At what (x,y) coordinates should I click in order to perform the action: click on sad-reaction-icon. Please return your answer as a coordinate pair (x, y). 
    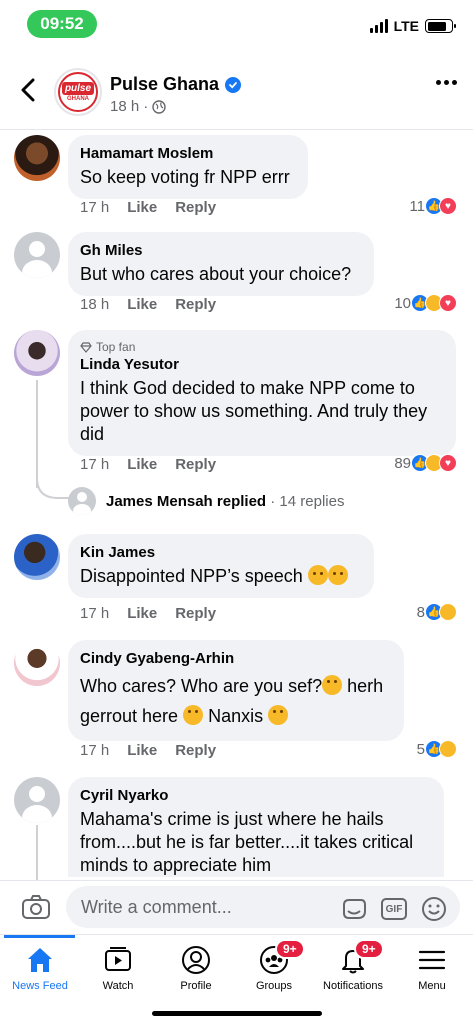
    Looking at the image, I should click on (448, 612).